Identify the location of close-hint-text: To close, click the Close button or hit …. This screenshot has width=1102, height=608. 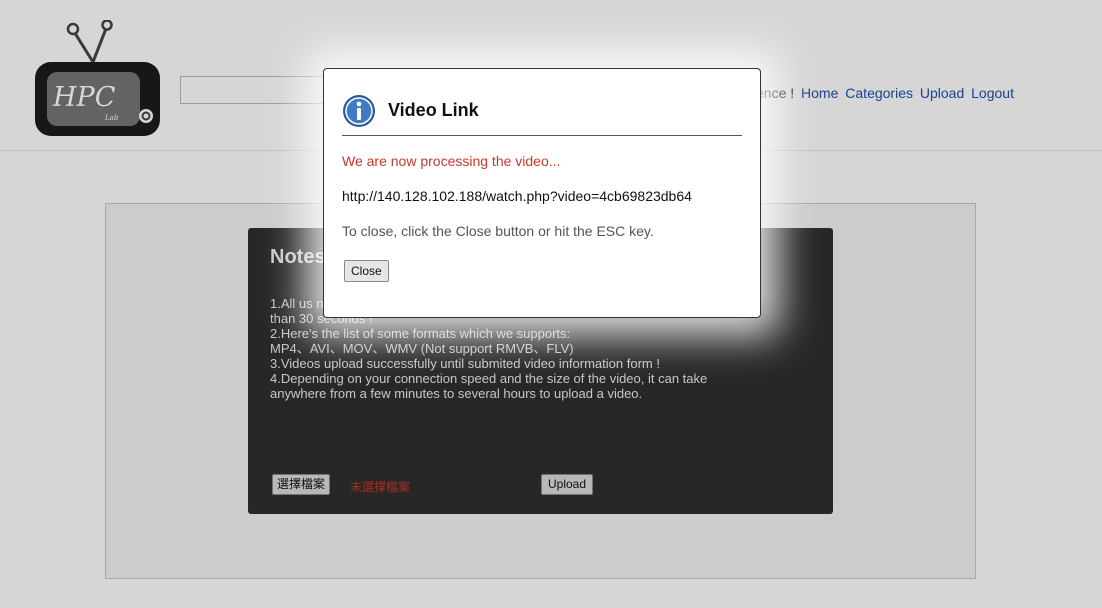
(498, 231).